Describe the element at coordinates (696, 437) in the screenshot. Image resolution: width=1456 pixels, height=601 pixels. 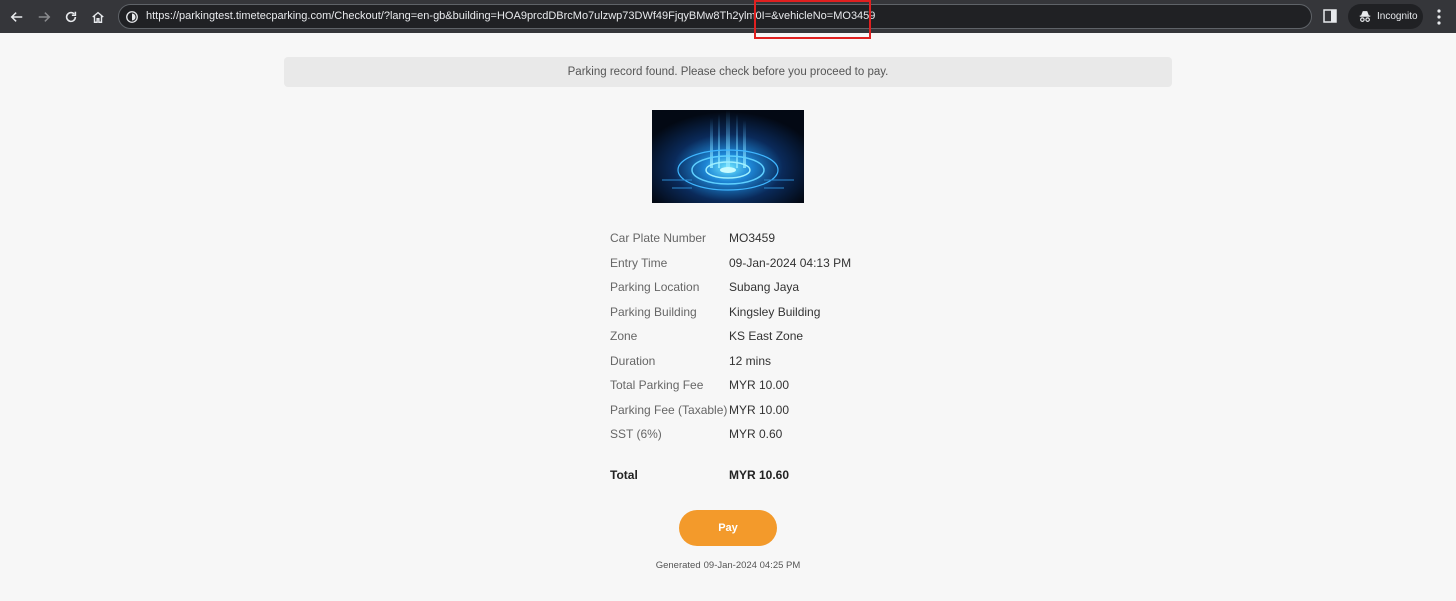
I see `detail-row: SST (6%) MYR 0.60` at that location.